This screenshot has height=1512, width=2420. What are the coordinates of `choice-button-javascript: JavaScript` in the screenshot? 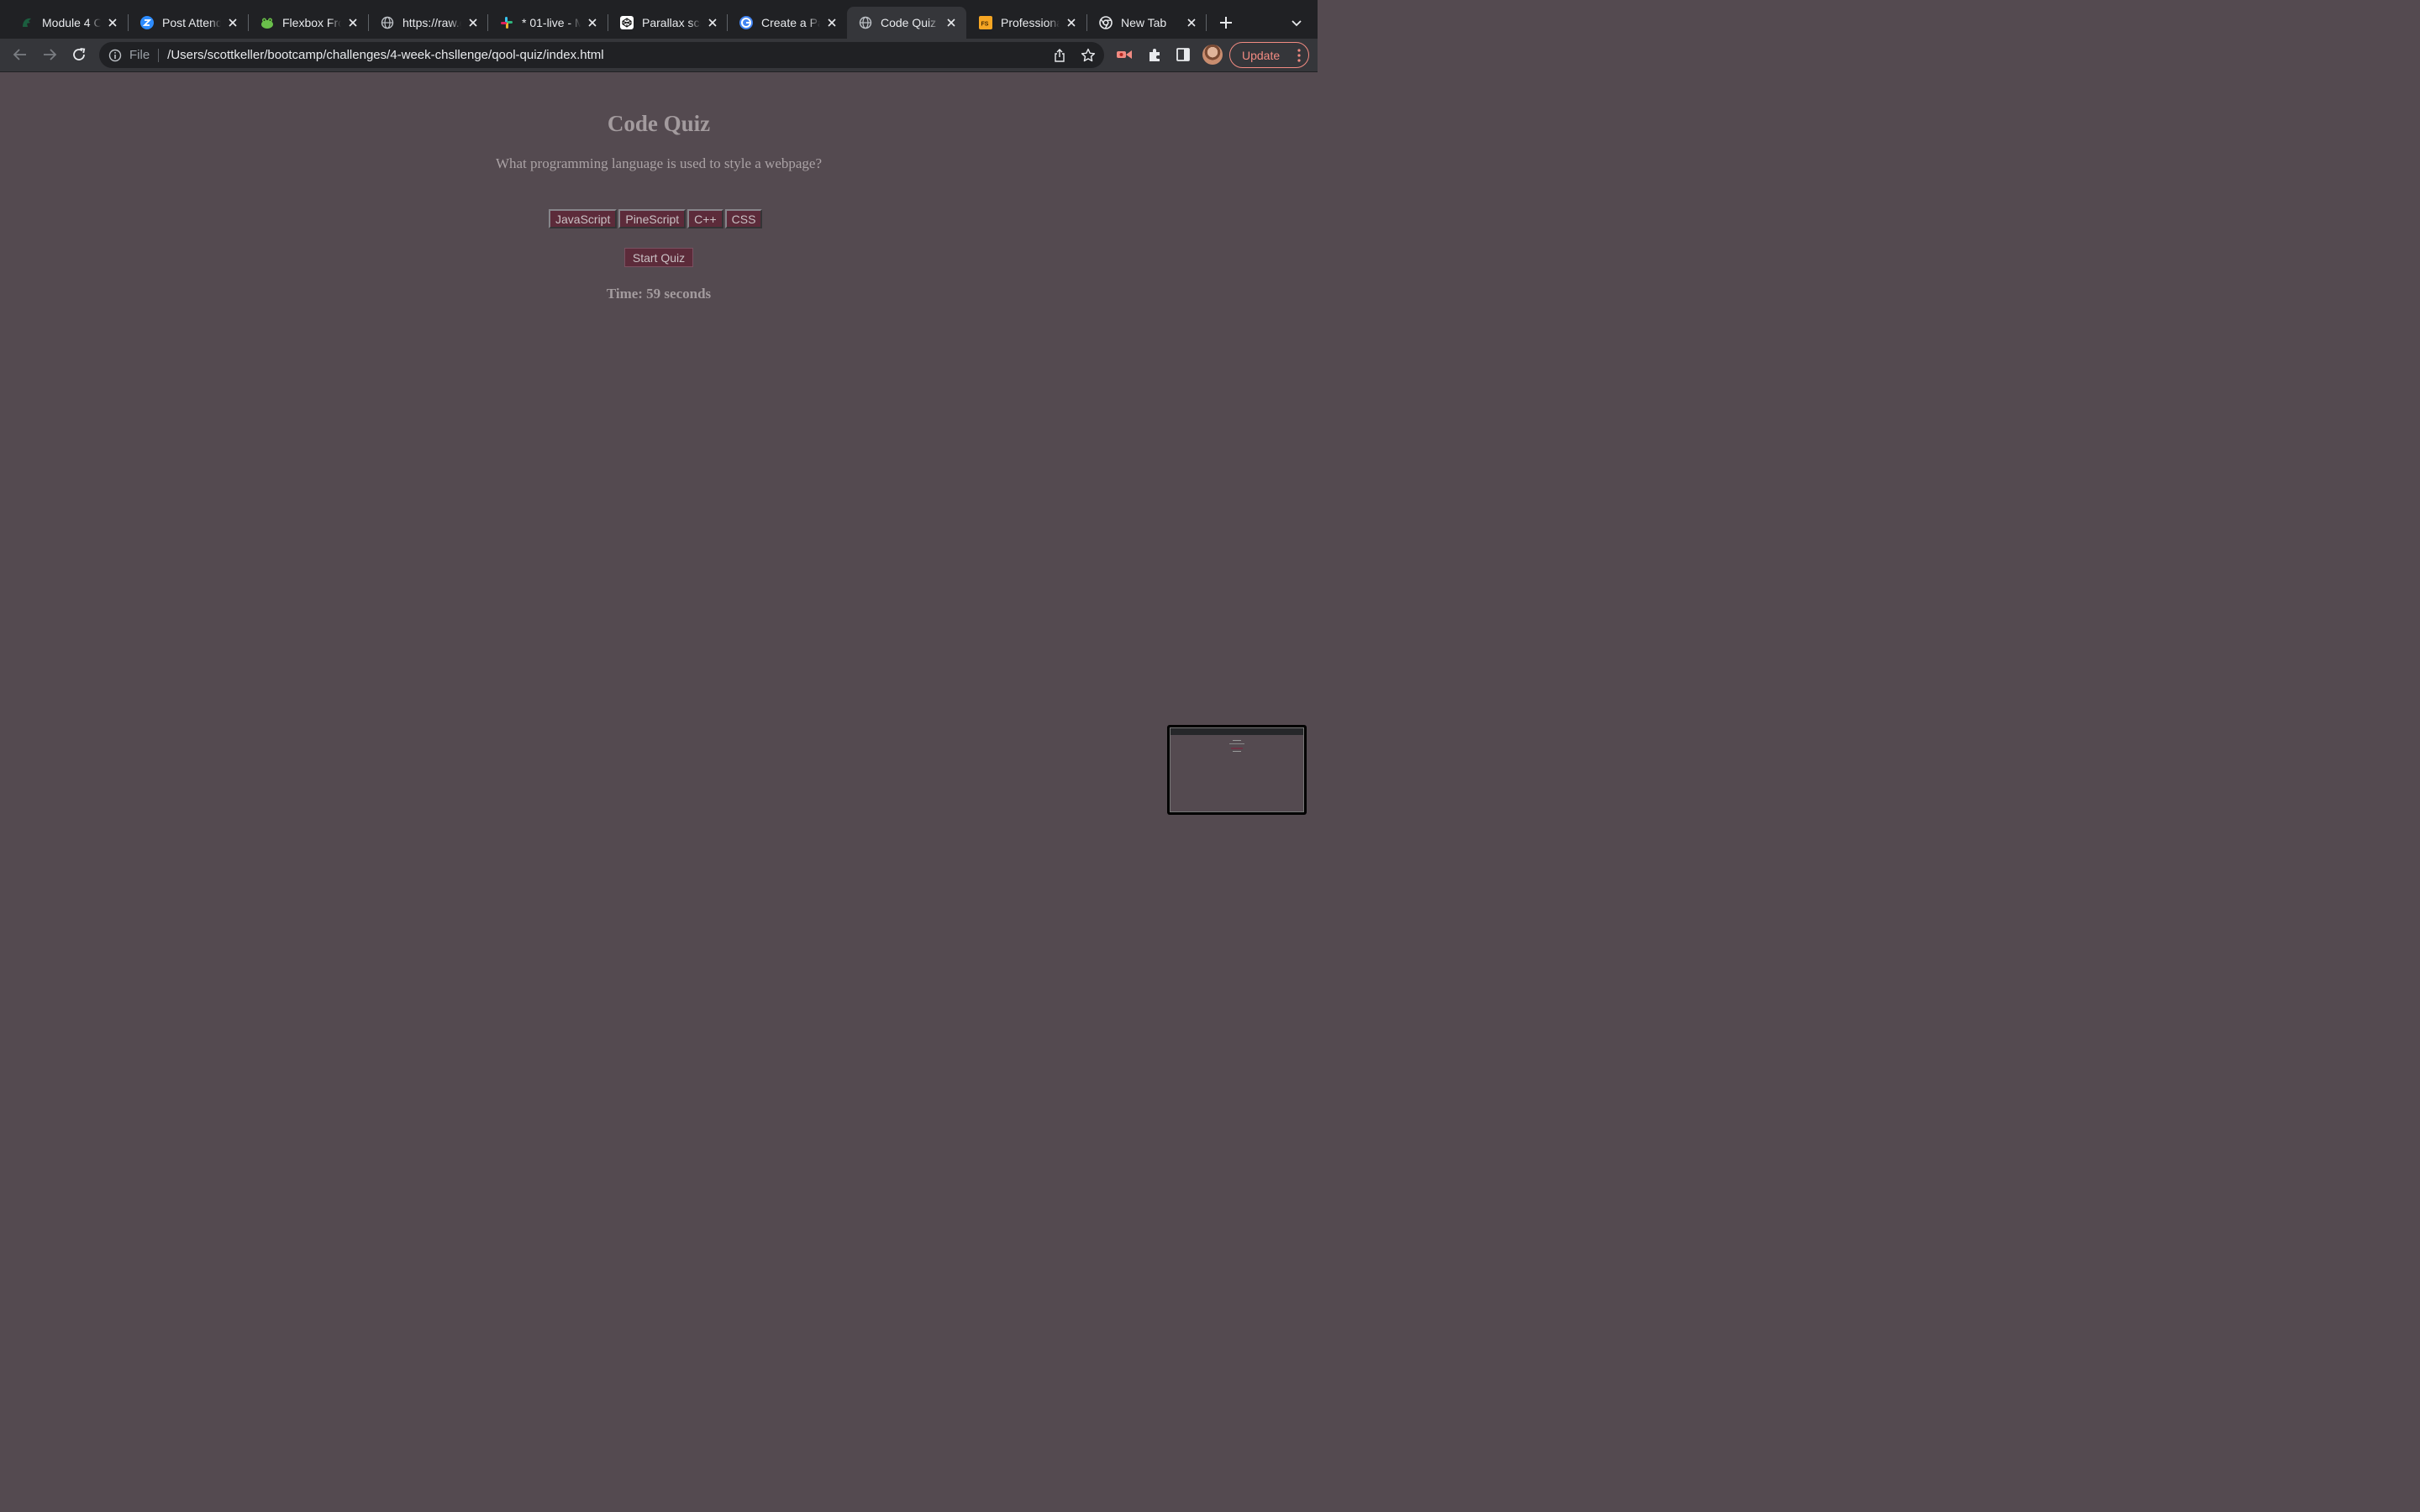 It's located at (583, 218).